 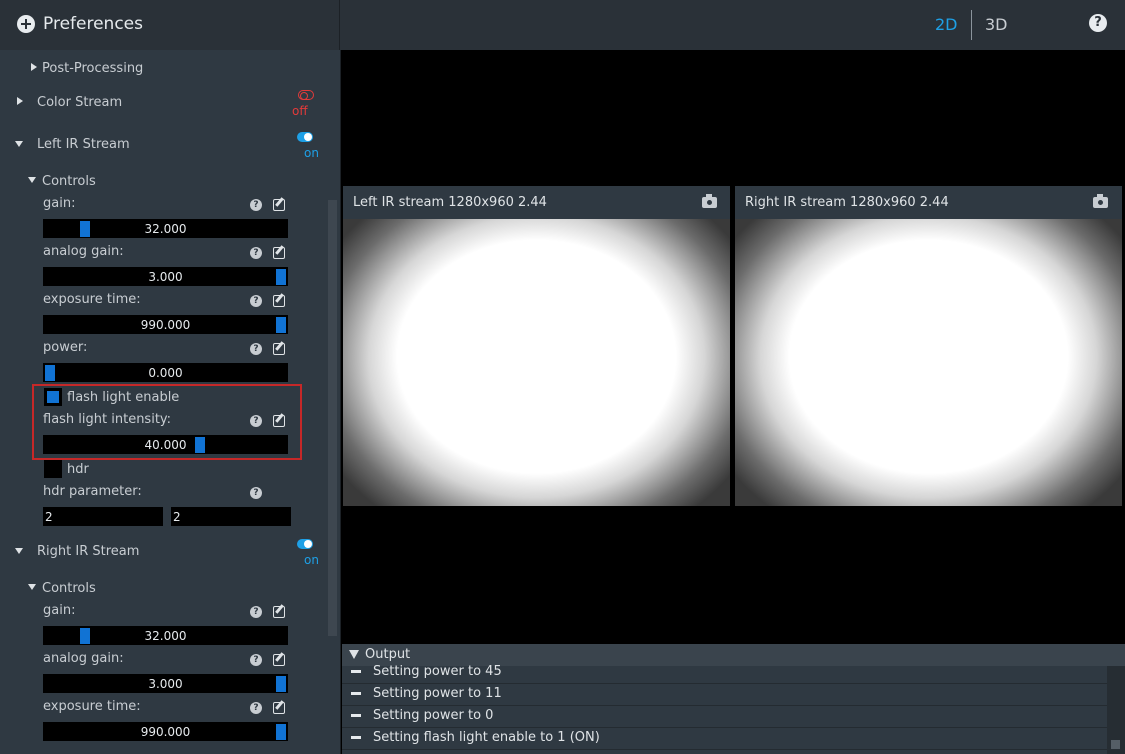 I want to click on flash-light-intensity-label: flash light intensity:, so click(x=107, y=419).